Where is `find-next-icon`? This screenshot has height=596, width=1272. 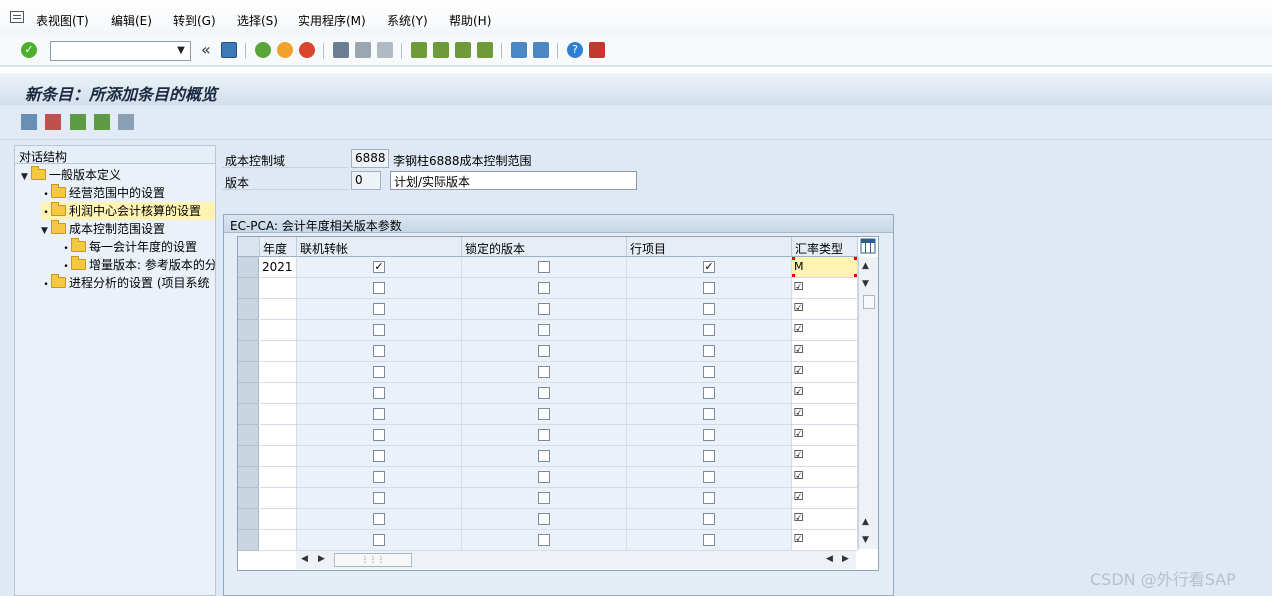 find-next-icon is located at coordinates (385, 50).